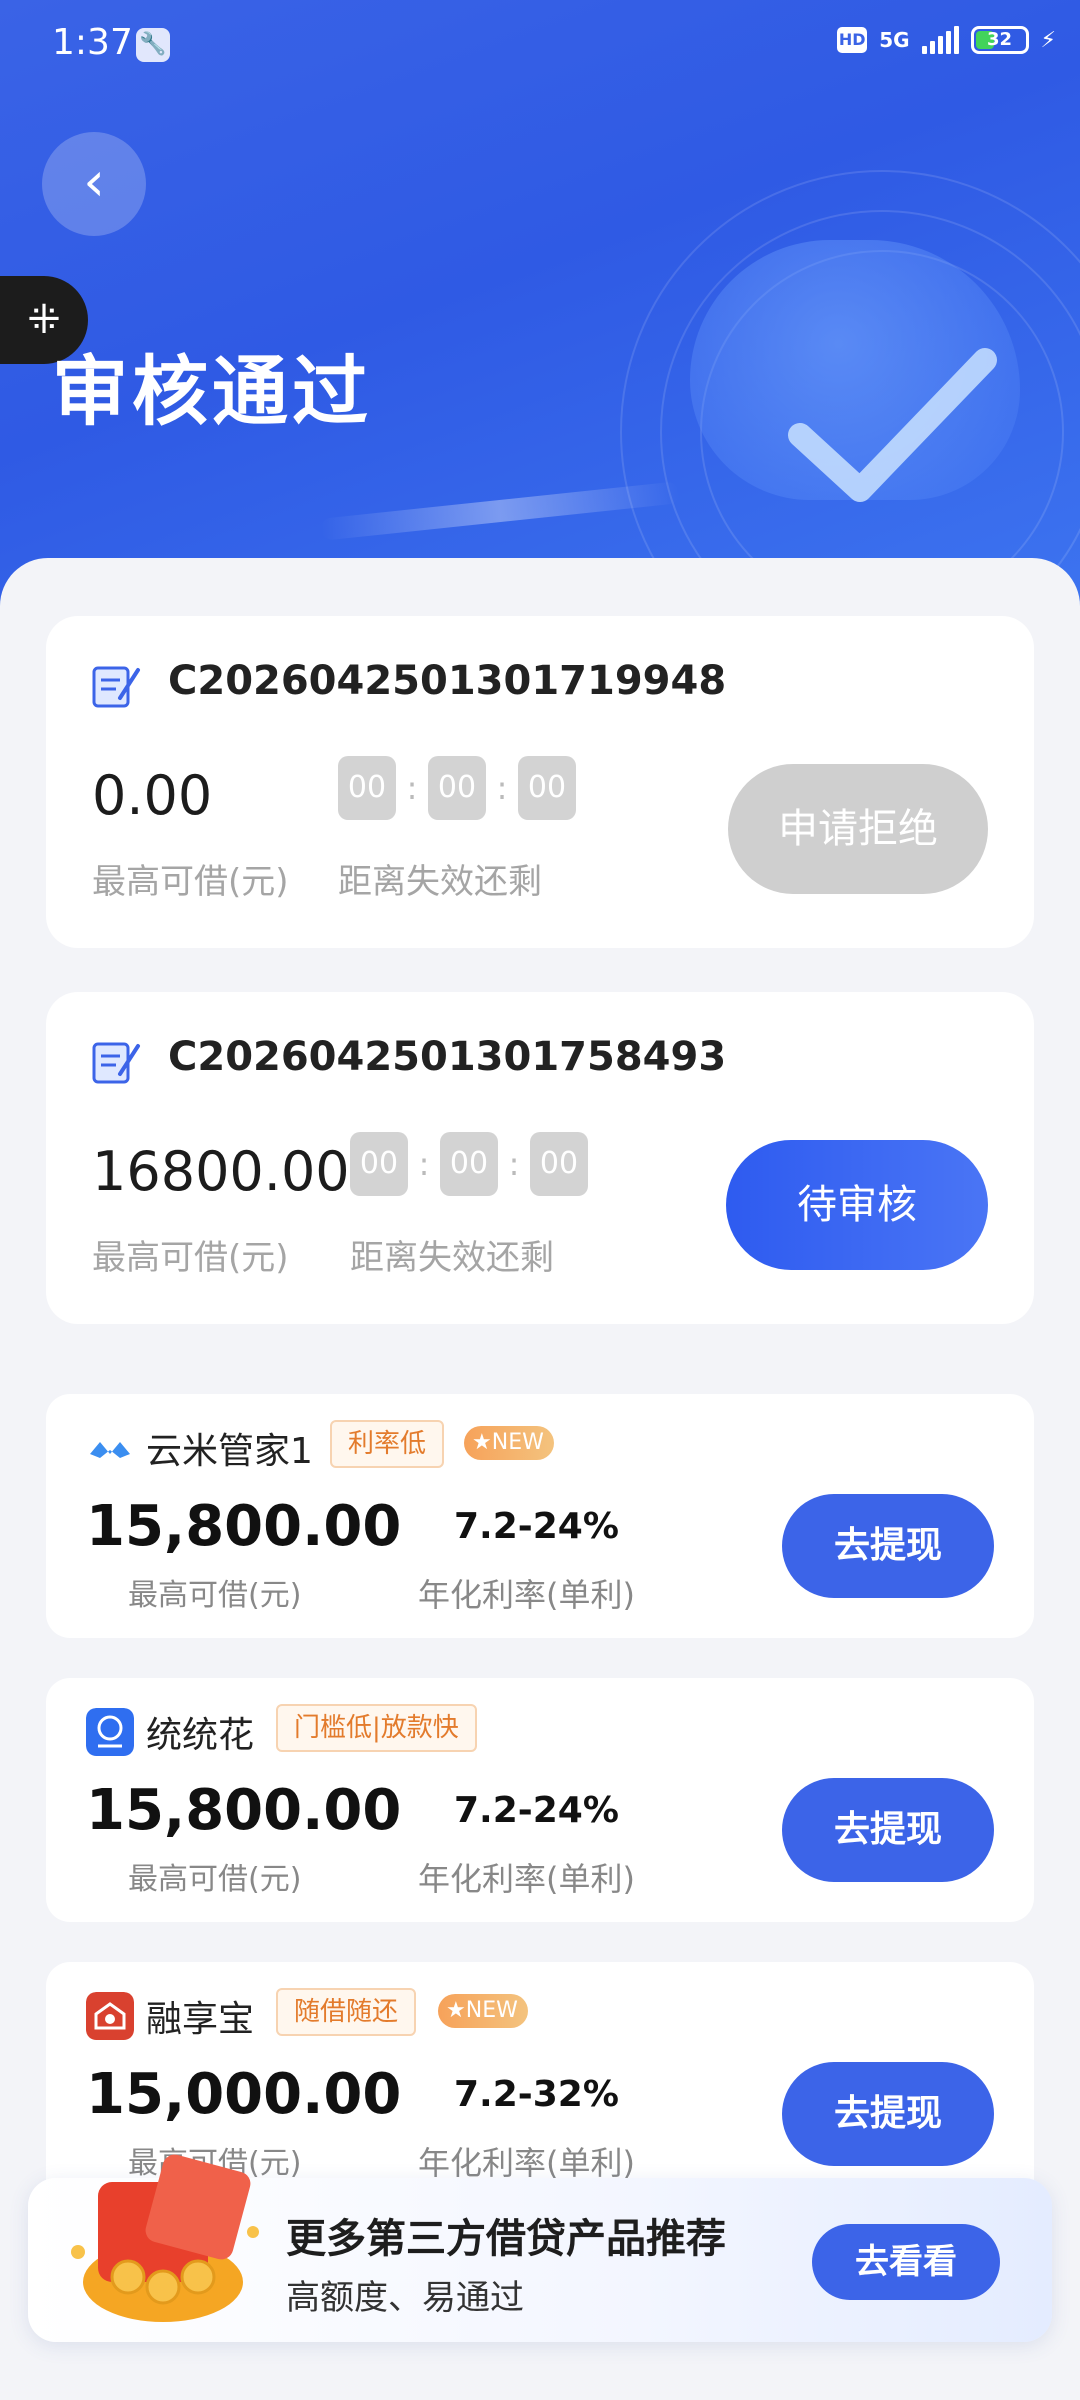  What do you see at coordinates (110, 2016) in the screenshot?
I see `rongxiangbao-logo-icon` at bounding box center [110, 2016].